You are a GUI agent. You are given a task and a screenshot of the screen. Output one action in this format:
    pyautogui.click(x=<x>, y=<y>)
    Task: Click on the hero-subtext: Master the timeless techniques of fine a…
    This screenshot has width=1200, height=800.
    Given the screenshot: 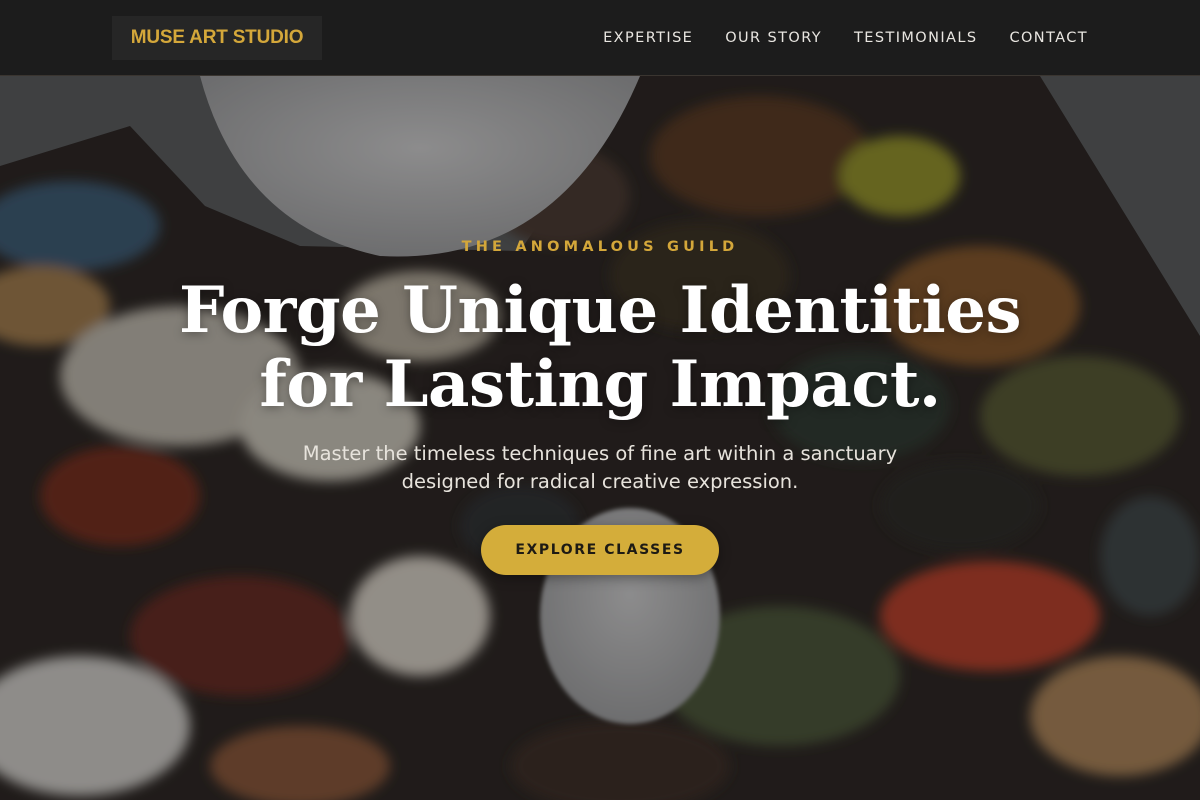 What is the action you would take?
    pyautogui.click(x=600, y=467)
    